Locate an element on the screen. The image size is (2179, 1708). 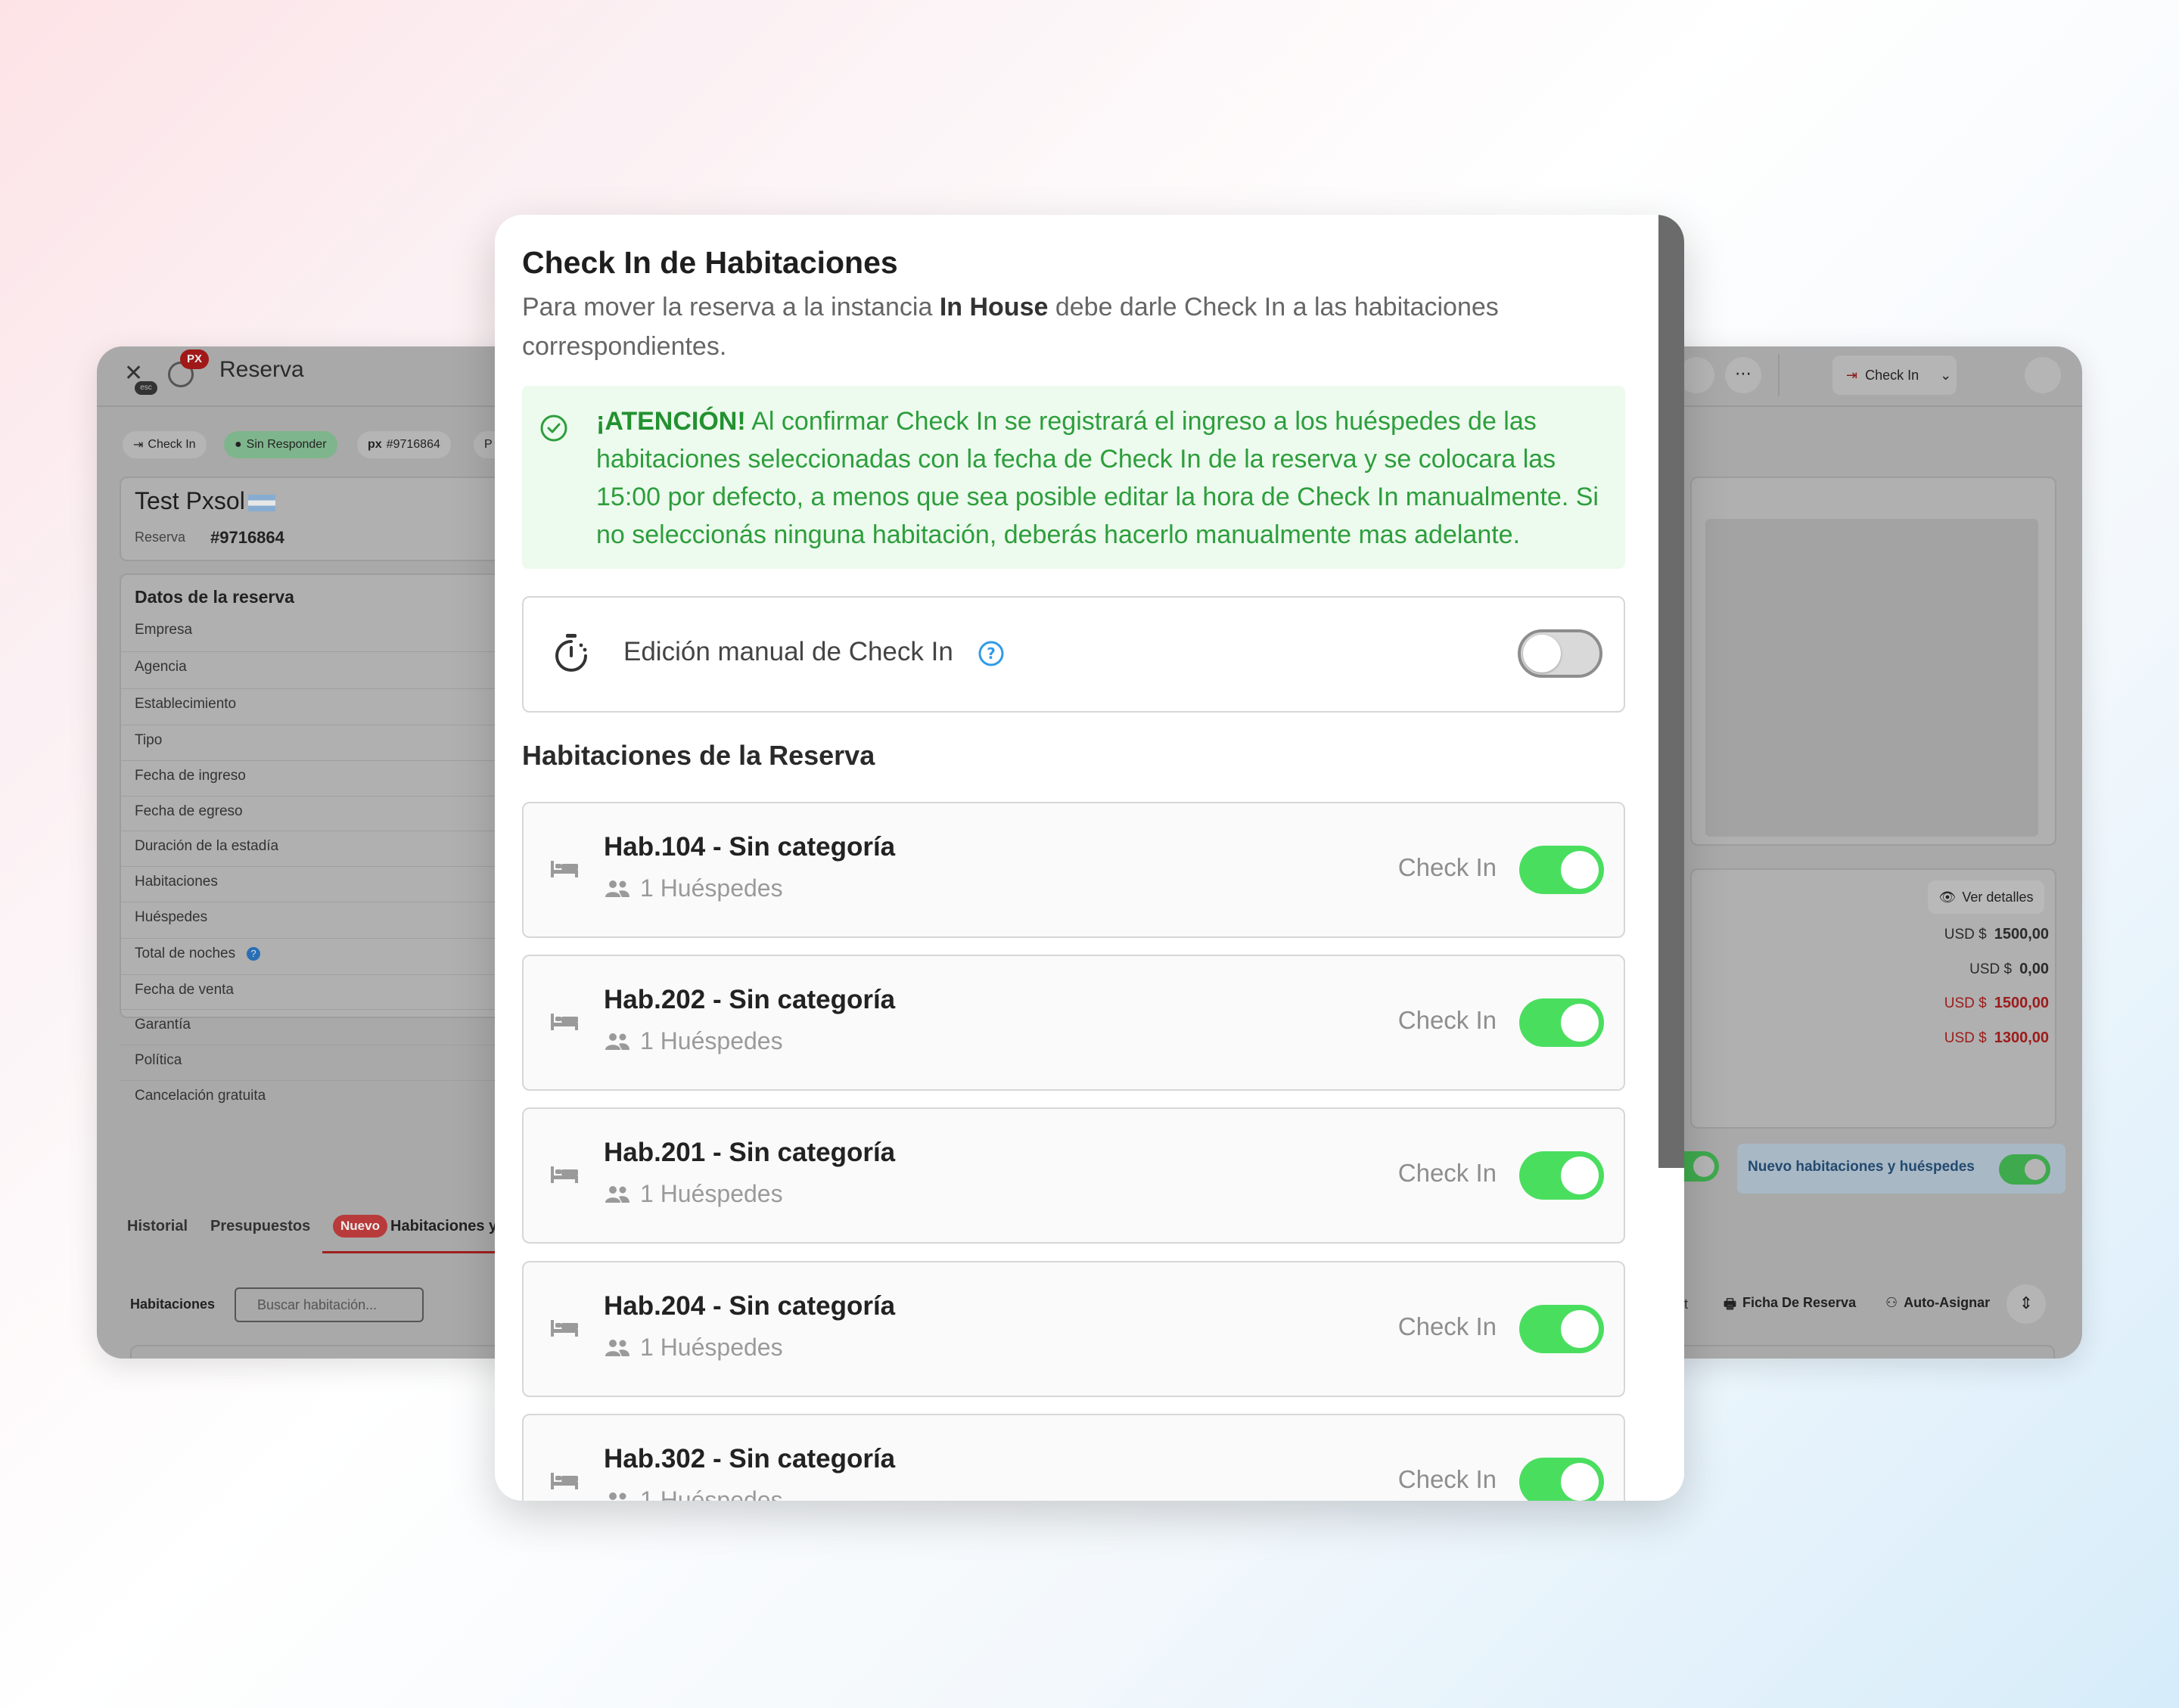
detail-row-label: Total de noches is located at coordinates (185, 954).